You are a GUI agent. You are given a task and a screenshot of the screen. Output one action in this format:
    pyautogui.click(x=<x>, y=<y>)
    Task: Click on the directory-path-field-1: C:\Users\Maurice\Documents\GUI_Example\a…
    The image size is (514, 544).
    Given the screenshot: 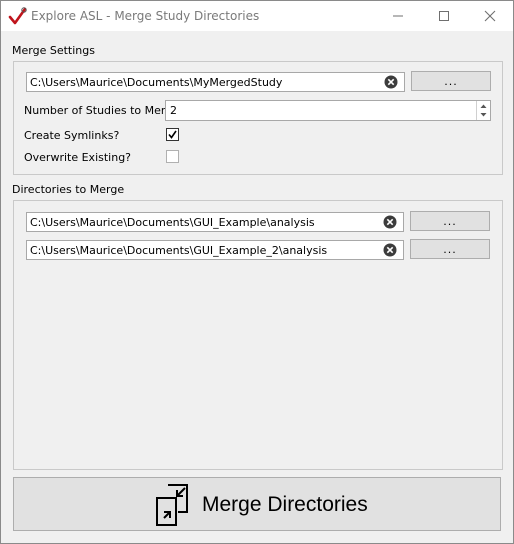 What is the action you would take?
    pyautogui.click(x=215, y=222)
    